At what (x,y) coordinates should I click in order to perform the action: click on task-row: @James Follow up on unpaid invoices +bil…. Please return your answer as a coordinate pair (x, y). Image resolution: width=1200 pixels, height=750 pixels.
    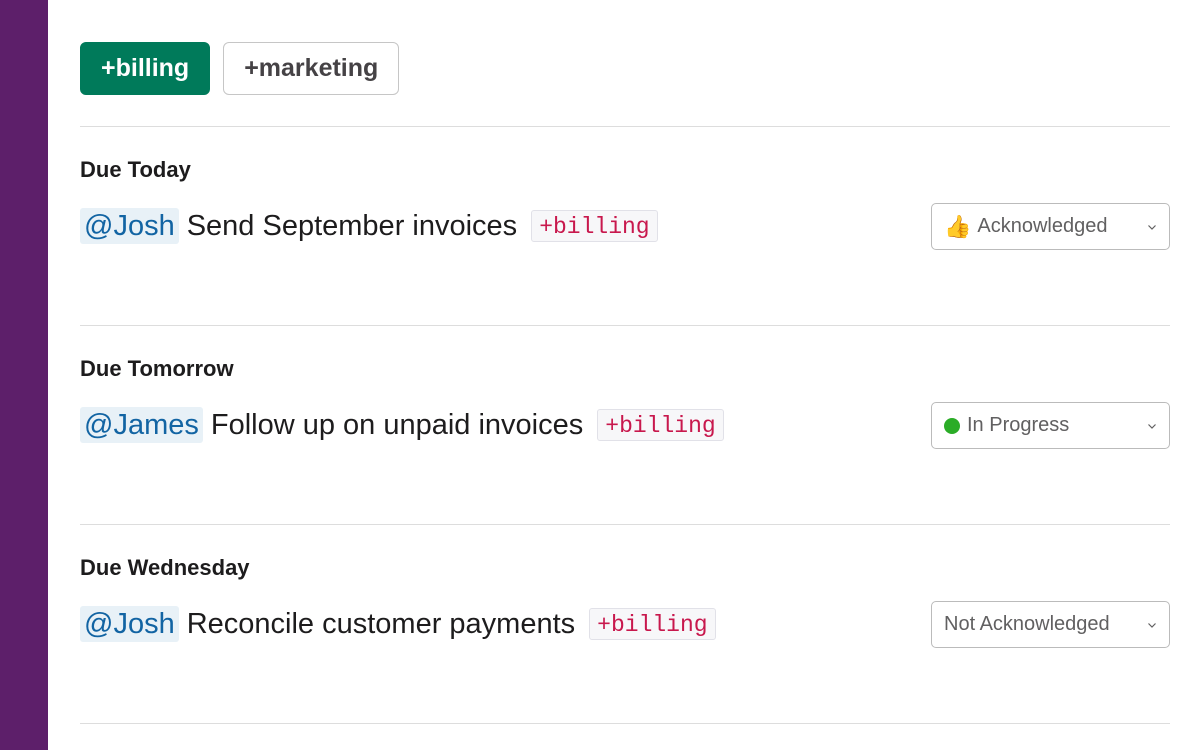
    Looking at the image, I should click on (402, 425).